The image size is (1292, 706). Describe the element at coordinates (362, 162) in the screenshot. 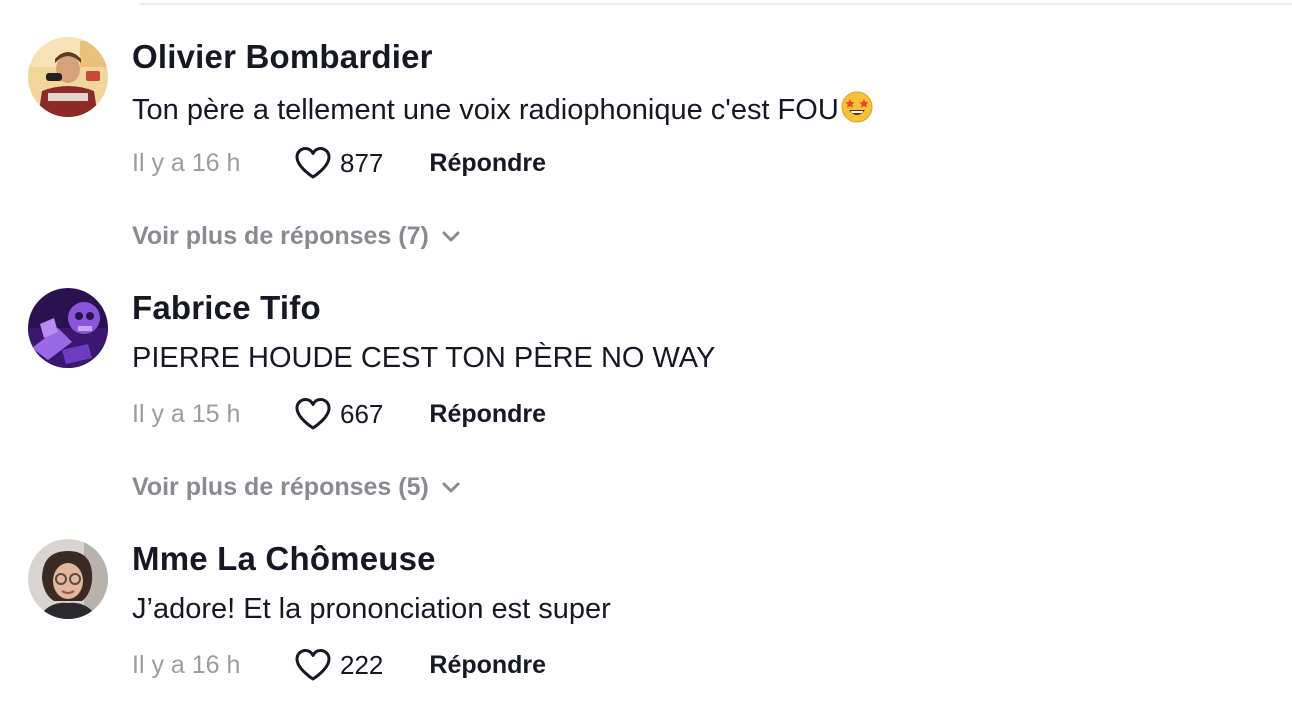

I see `like-count: 877` at that location.